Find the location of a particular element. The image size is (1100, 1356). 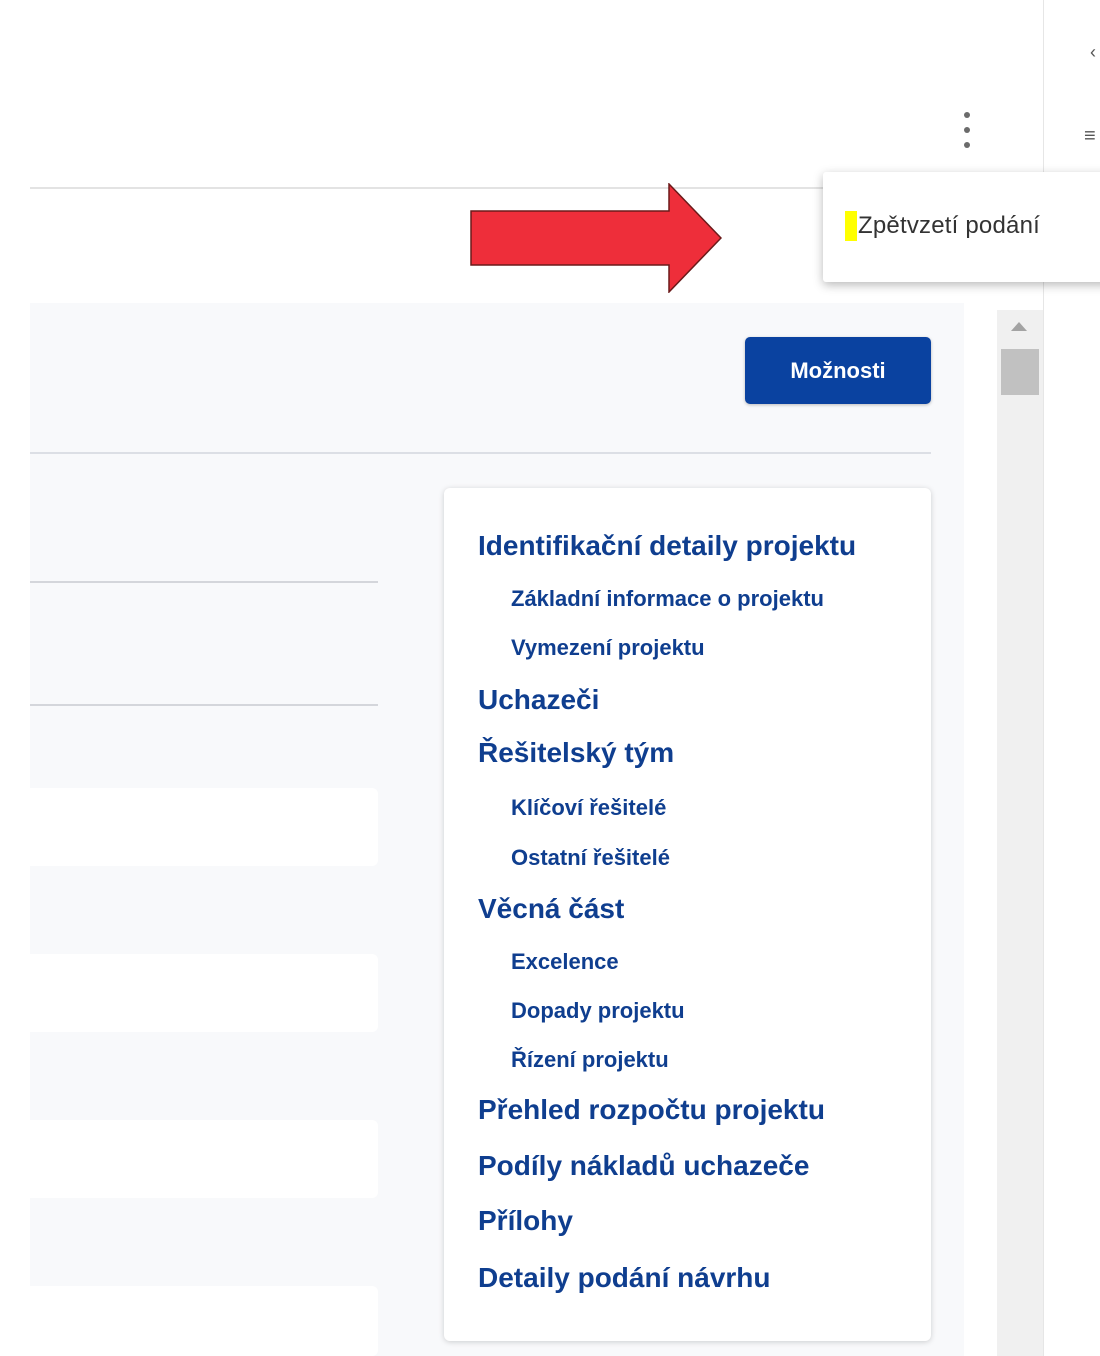

toc-item-vecna-cast: Věcná část is located at coordinates (551, 909).